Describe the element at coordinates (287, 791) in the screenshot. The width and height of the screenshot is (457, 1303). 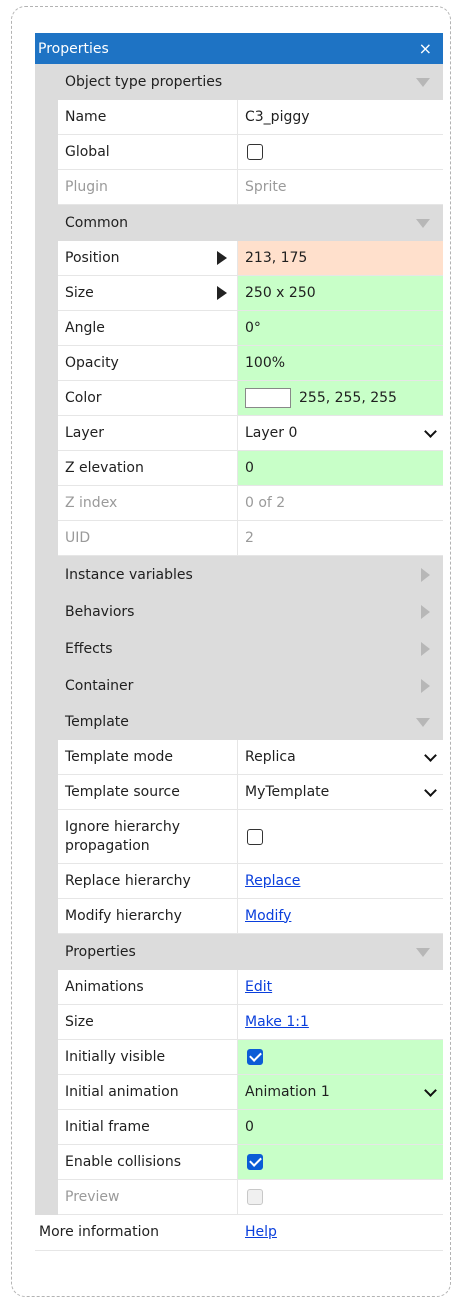
I see `template-source-value: MyTemplate` at that location.